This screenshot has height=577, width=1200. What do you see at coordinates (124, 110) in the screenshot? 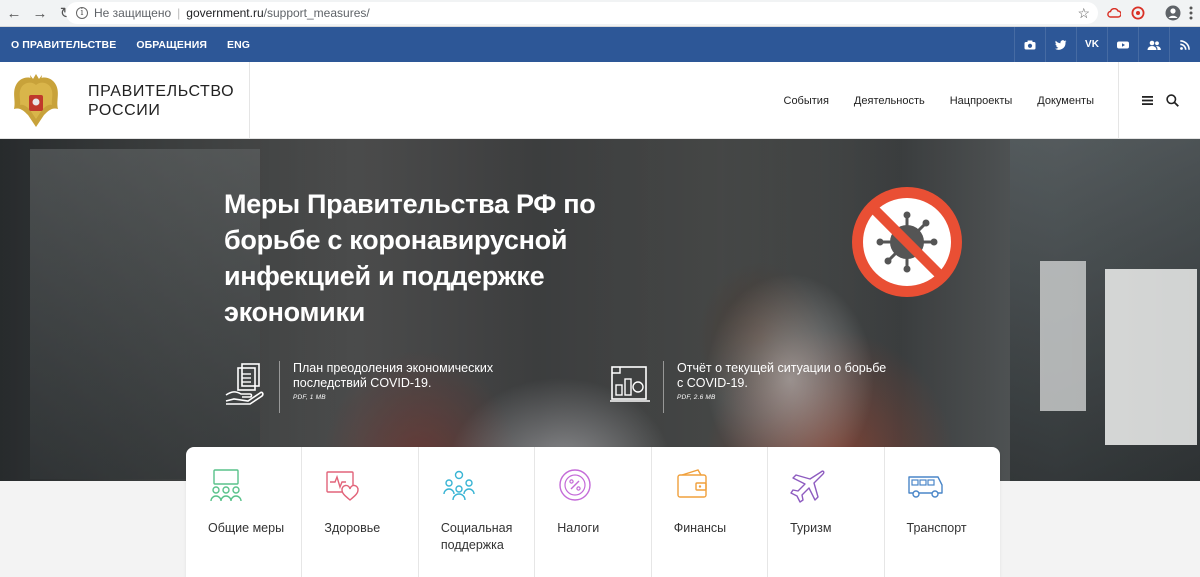
I see `site-title-line2: РОССИИ` at bounding box center [124, 110].